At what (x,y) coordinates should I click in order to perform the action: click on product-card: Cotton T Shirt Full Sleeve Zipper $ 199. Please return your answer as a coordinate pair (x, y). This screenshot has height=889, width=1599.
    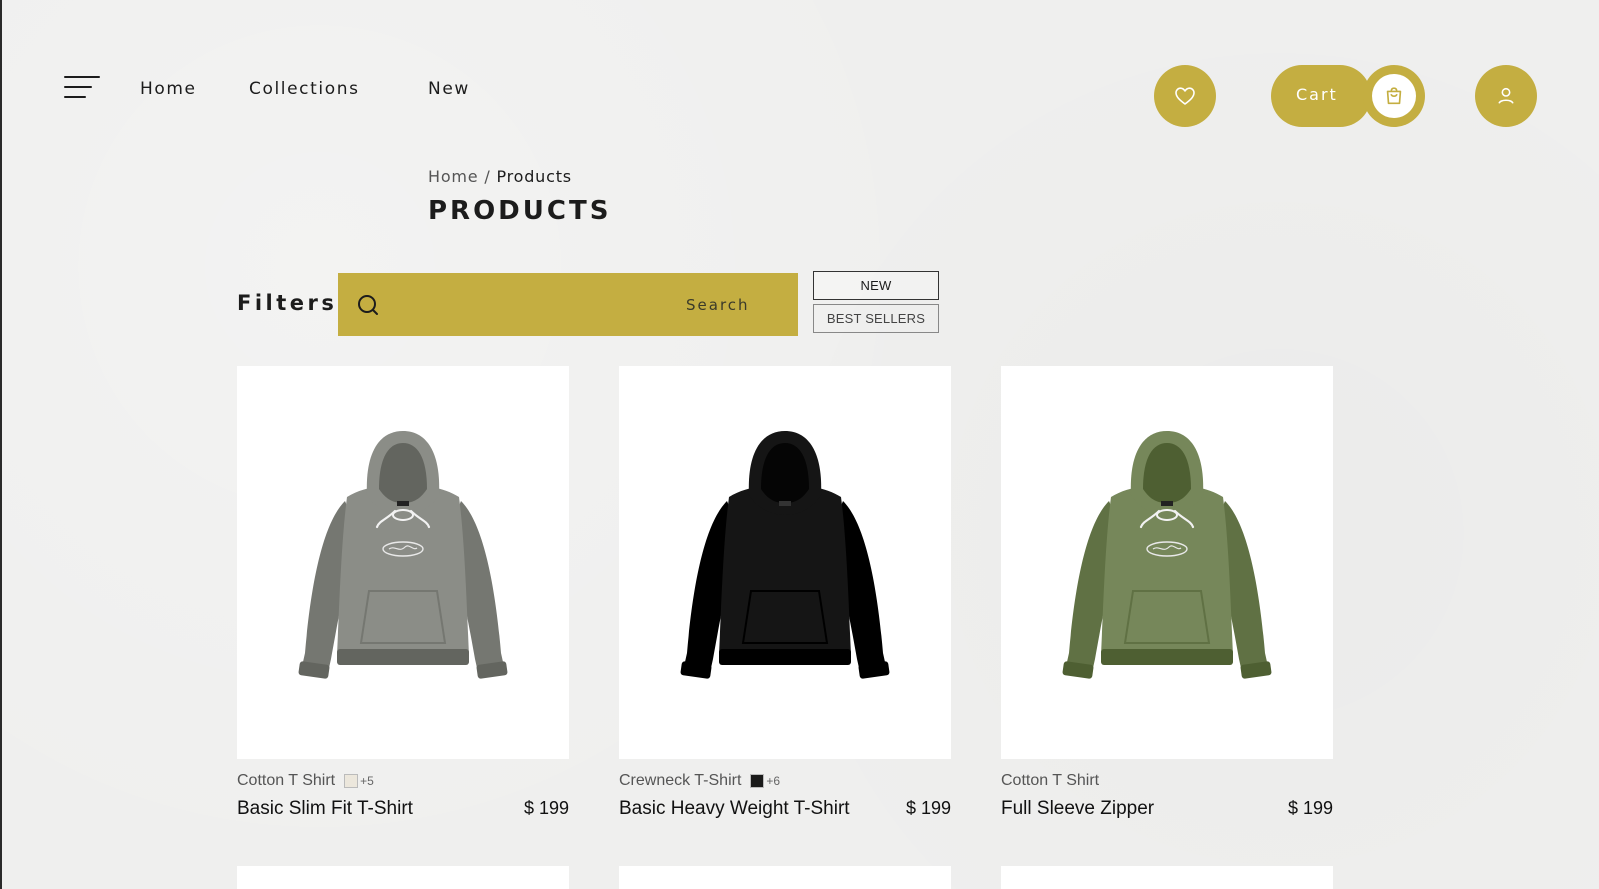
    Looking at the image, I should click on (1167, 592).